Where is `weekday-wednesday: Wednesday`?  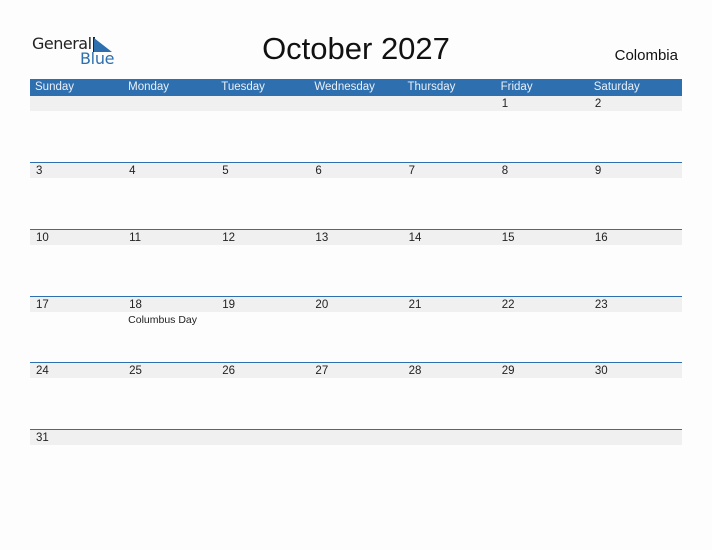
weekday-wednesday: Wednesday is located at coordinates (344, 87).